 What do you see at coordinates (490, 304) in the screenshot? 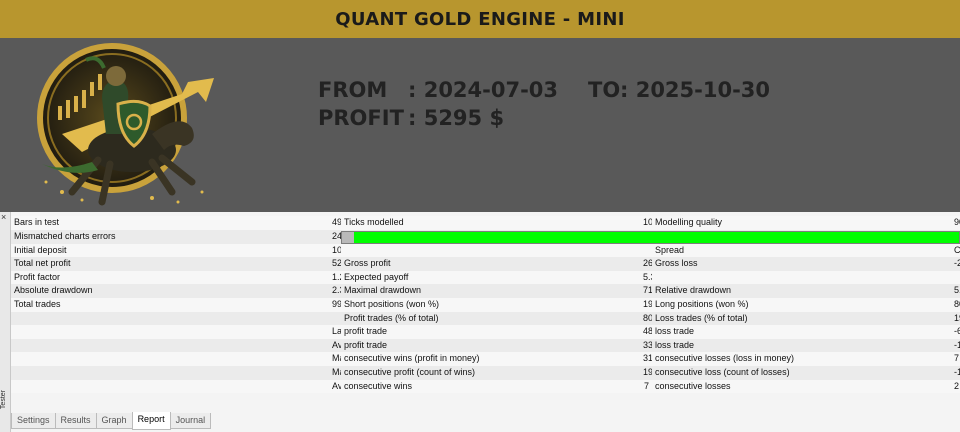
I see `report-label: Short positions (won %)` at bounding box center [490, 304].